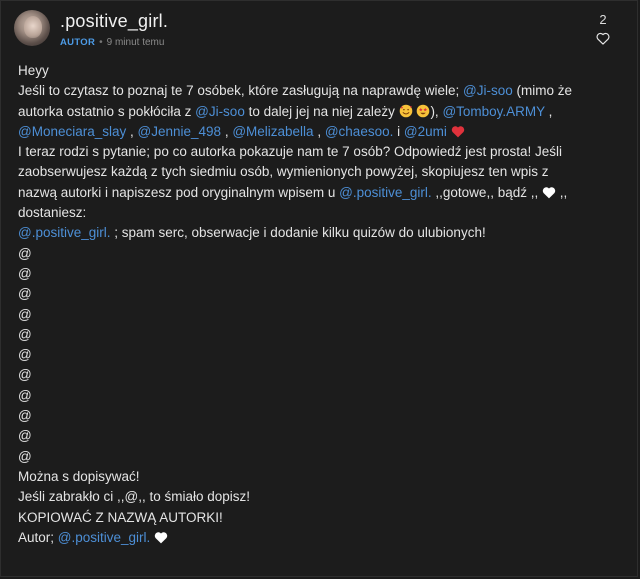 This screenshot has height=579, width=640. Describe the element at coordinates (107, 111) in the screenshot. I see `text-segment: autorka ostatnio s pokłóciła z` at that location.